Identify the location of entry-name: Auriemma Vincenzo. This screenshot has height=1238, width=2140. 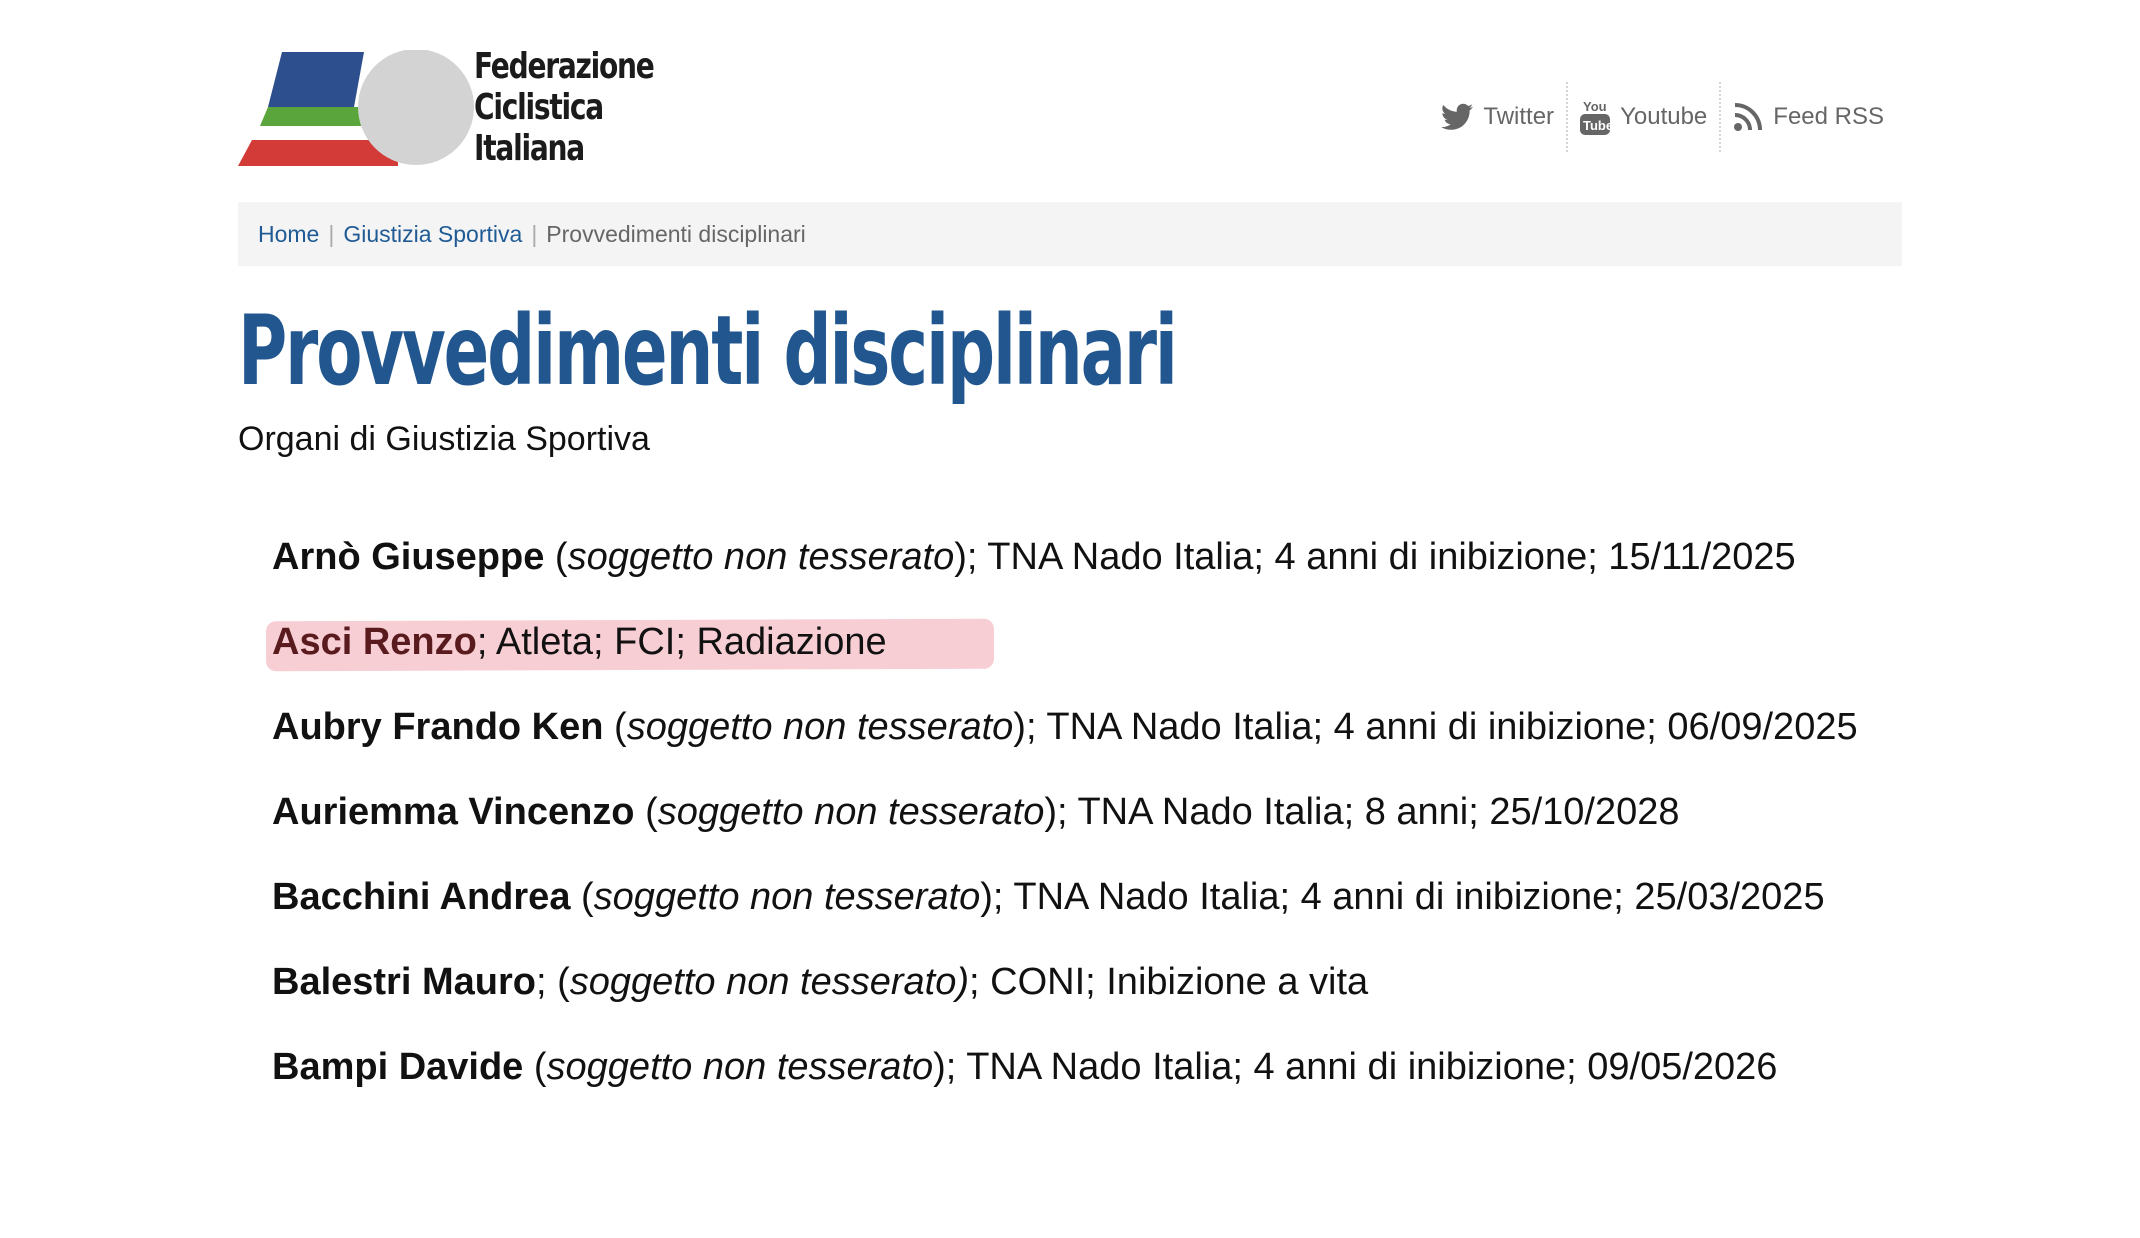
(453, 812).